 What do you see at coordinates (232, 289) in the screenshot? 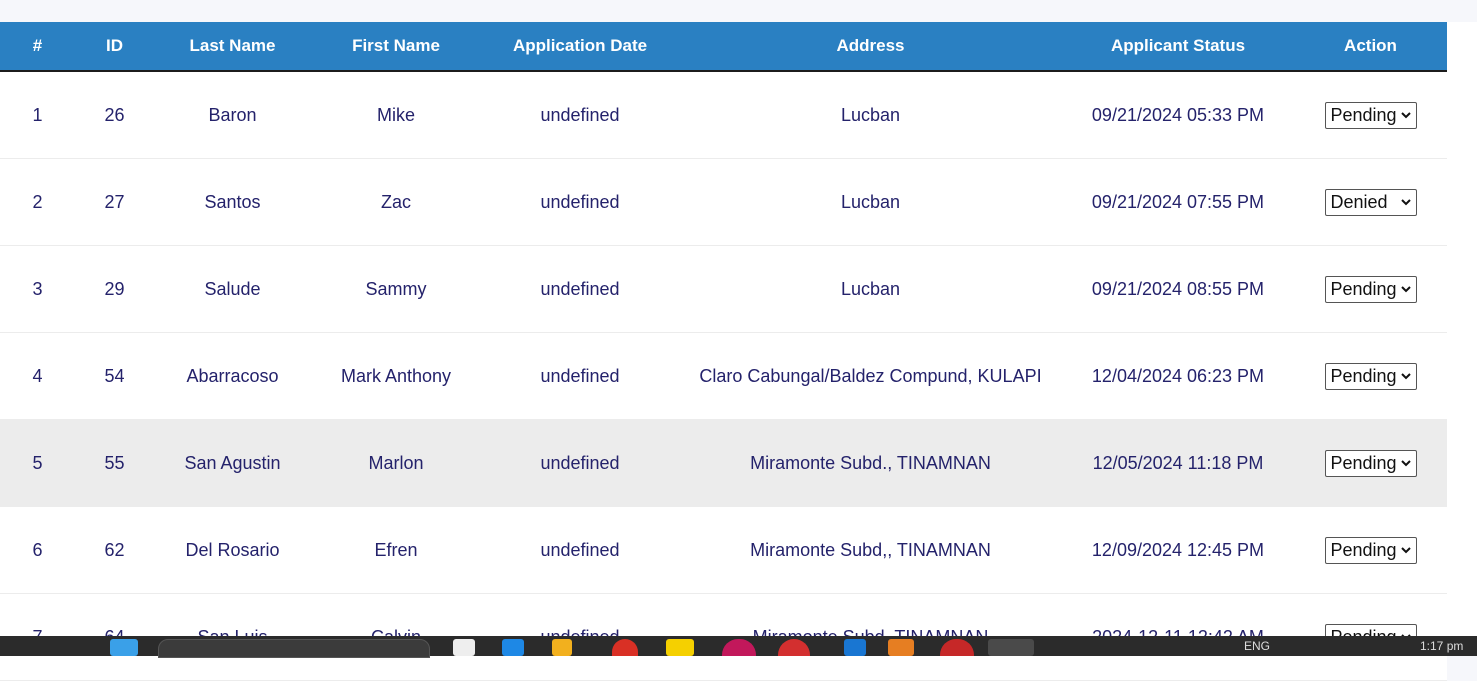
I see `last-name-cell: Salude` at bounding box center [232, 289].